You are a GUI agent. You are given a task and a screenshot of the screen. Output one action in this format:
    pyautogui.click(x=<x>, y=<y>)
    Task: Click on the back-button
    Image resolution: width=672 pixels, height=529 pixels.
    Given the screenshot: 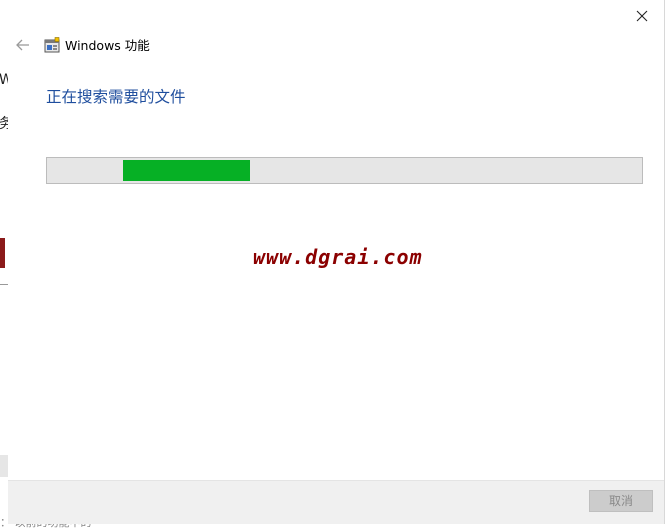 What is the action you would take?
    pyautogui.click(x=23, y=45)
    